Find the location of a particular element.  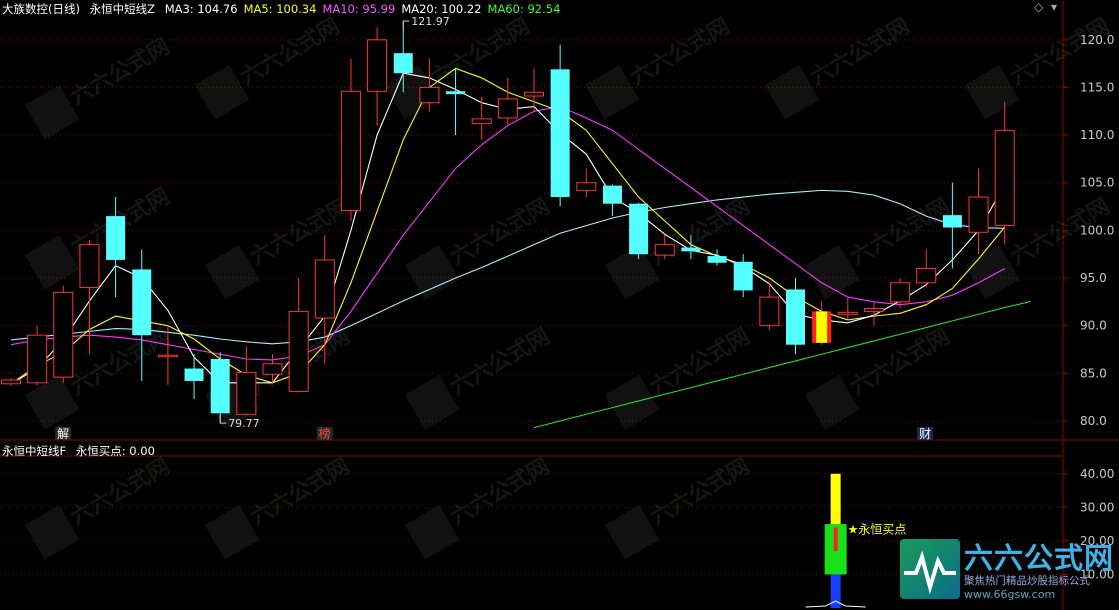

price-tick-label: 80.0 is located at coordinates (1093, 421).